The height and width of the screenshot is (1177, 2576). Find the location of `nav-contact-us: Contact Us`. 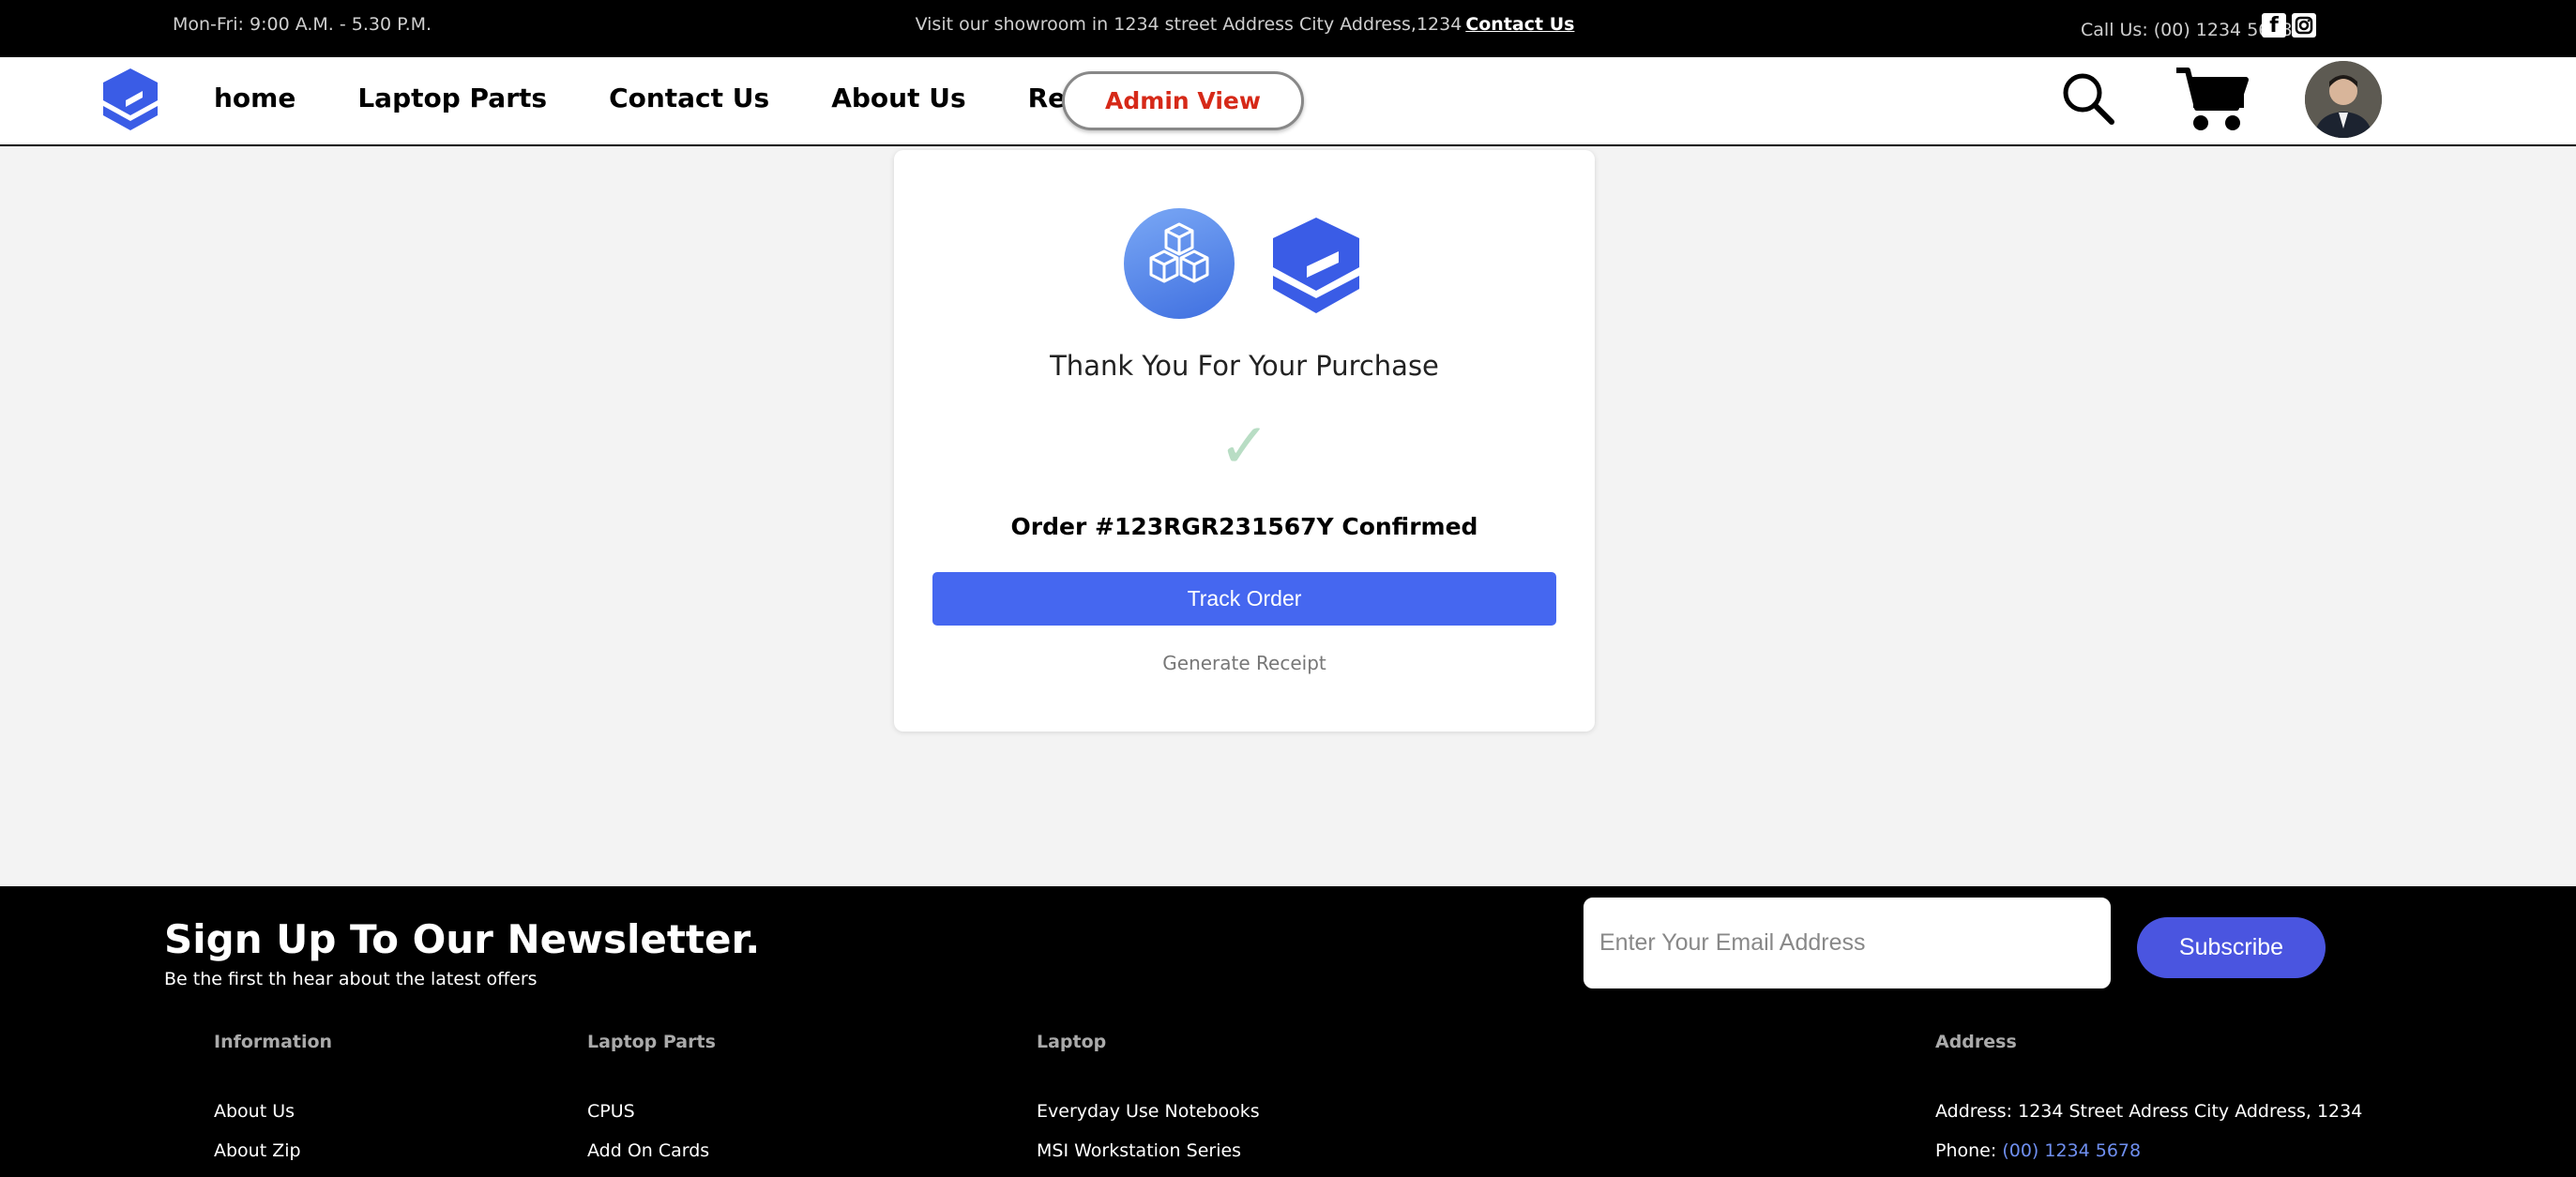

nav-contact-us: Contact Us is located at coordinates (689, 98).